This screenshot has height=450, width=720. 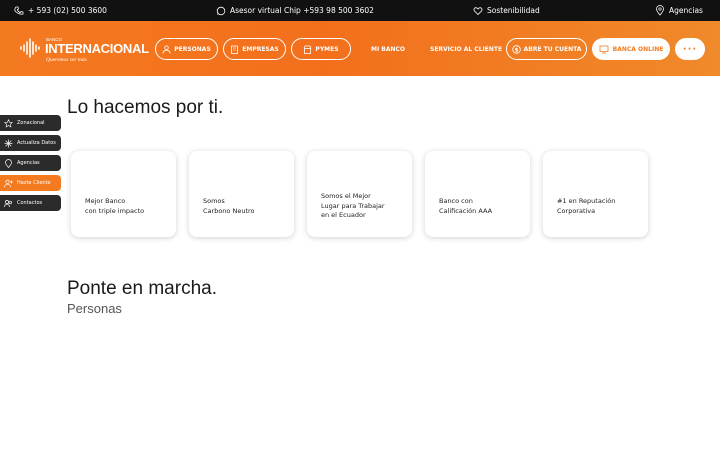 I want to click on sidebar-item-label: Agencias, so click(x=28, y=163).